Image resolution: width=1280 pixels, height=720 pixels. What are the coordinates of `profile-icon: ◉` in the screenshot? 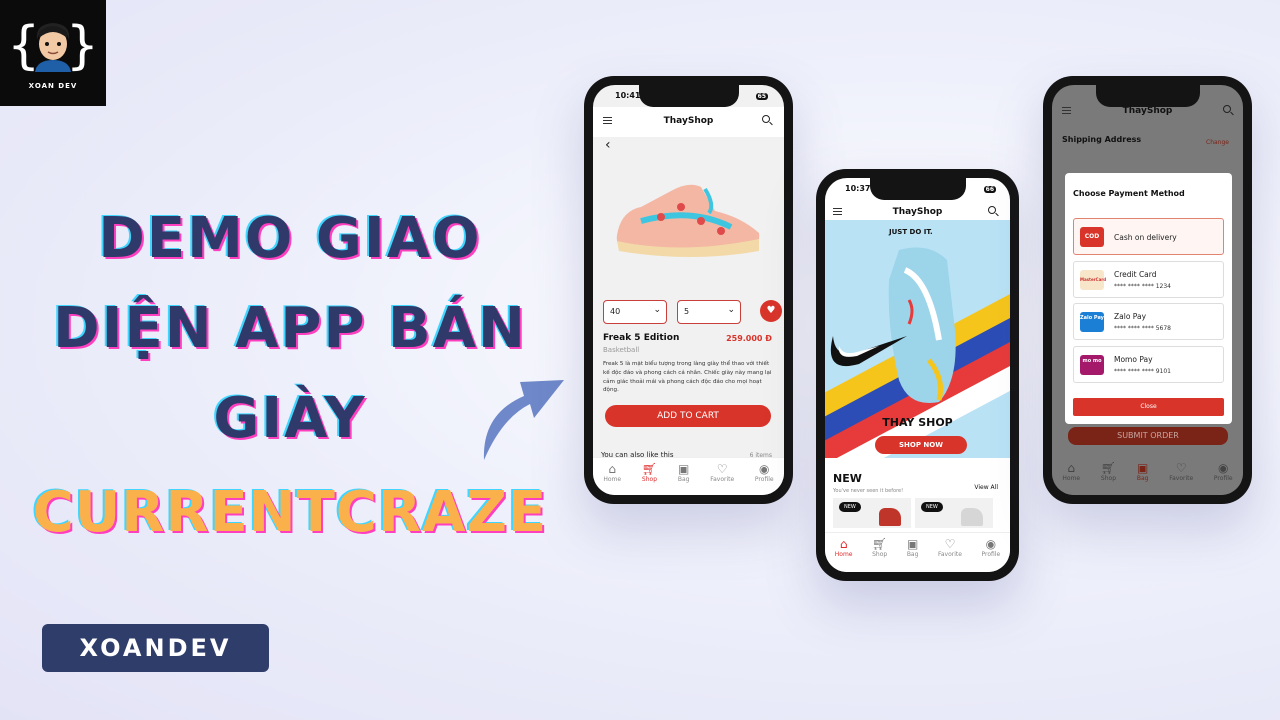 It's located at (991, 544).